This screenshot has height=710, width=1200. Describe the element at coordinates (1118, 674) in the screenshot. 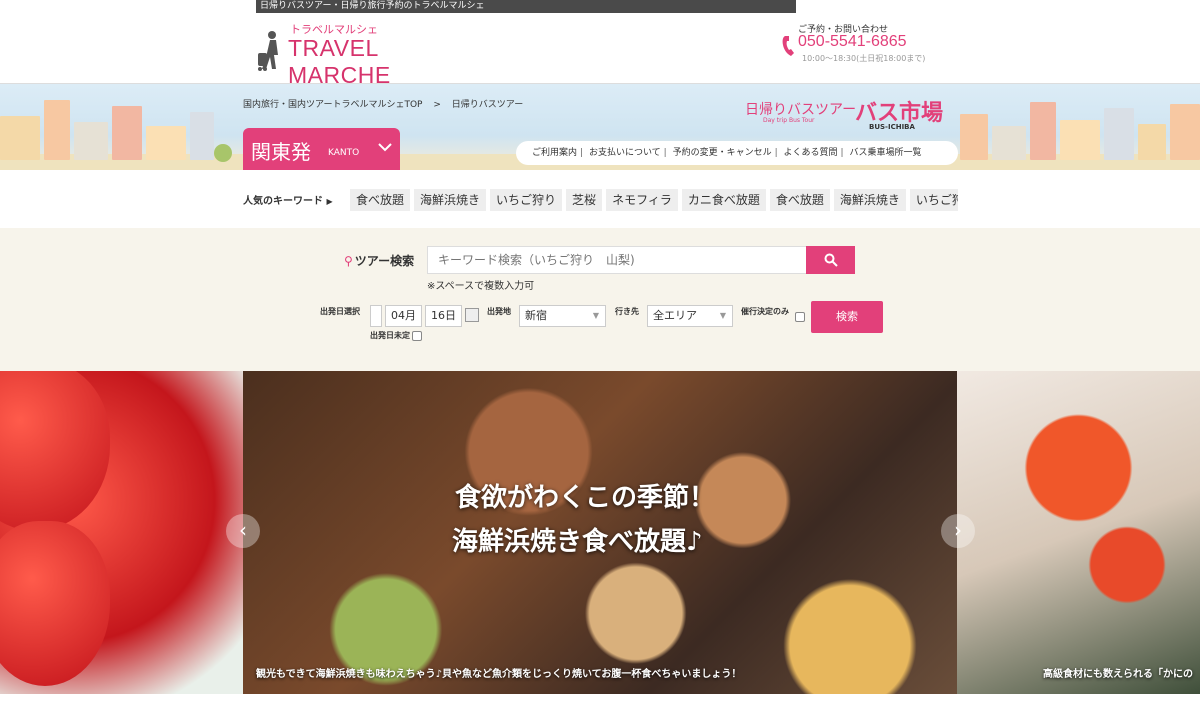

I see `slide-caption-right: 高級食材にも数えられる「かにの` at that location.